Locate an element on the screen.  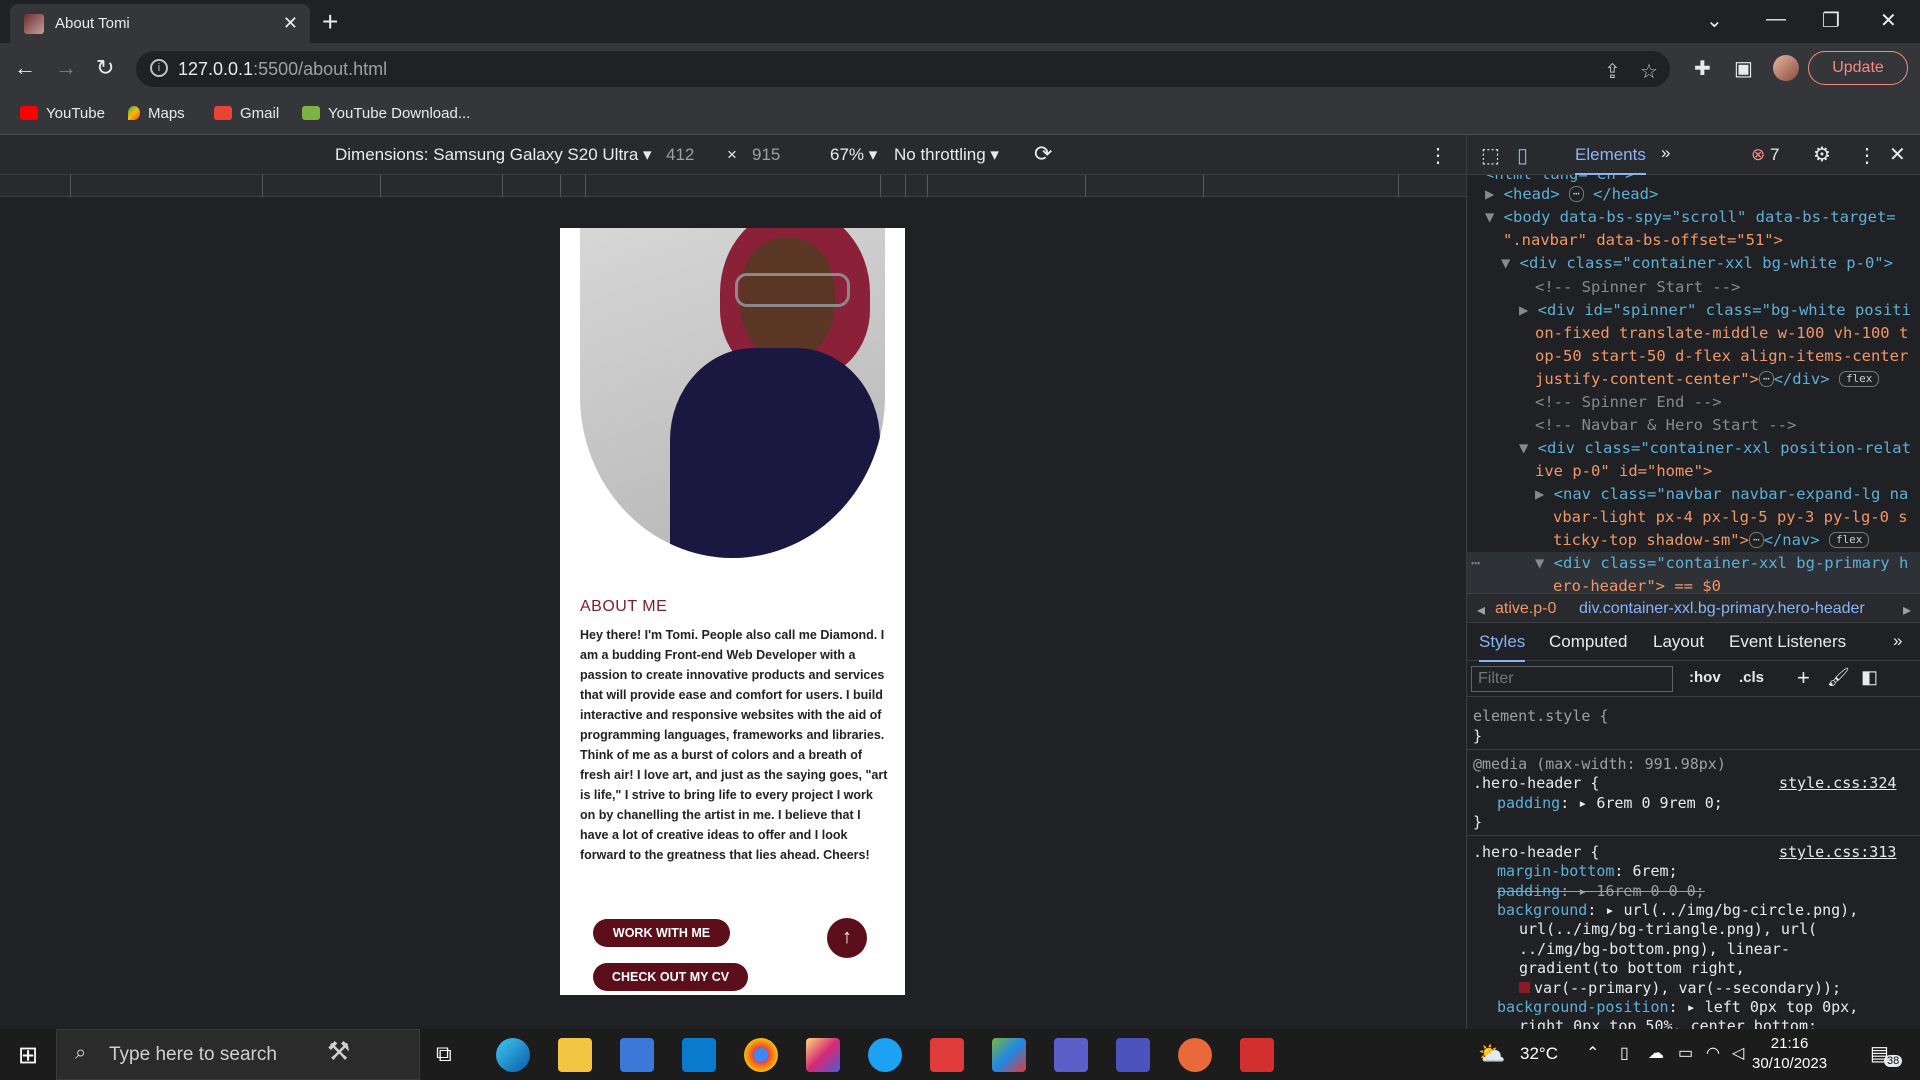
weather-icon: ⛅ is located at coordinates (1491, 1054).